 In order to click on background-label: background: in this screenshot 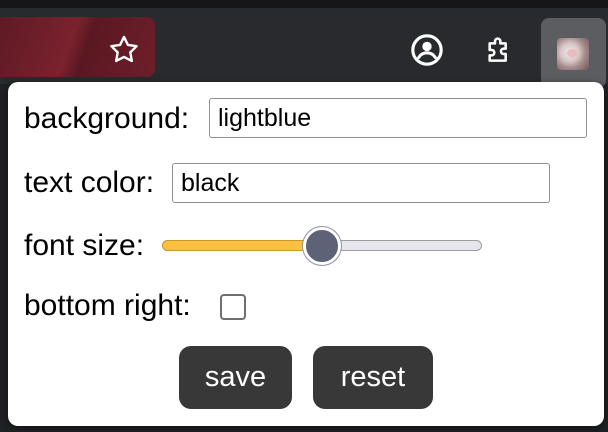, I will do `click(107, 118)`.